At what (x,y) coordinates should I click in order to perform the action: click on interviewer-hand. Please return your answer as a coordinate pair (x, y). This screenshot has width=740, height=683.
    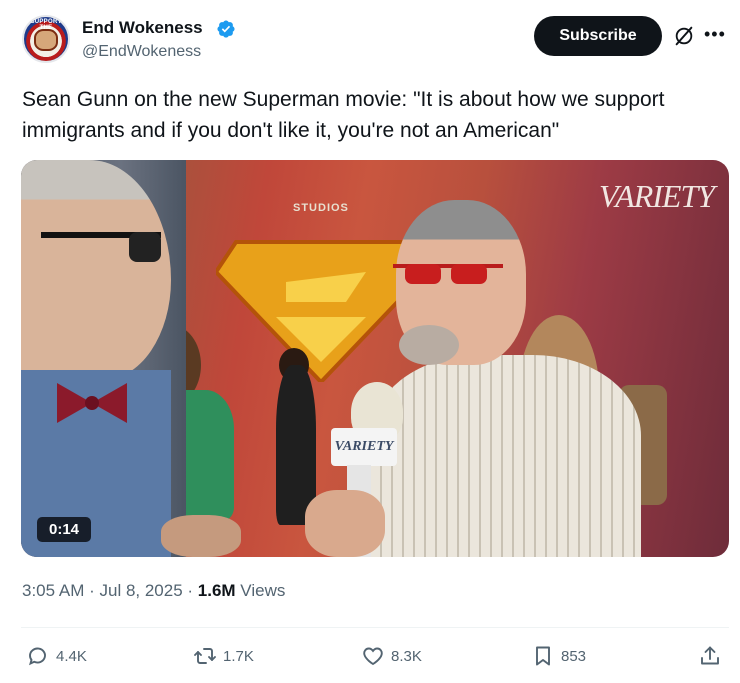
    Looking at the image, I should click on (345, 523).